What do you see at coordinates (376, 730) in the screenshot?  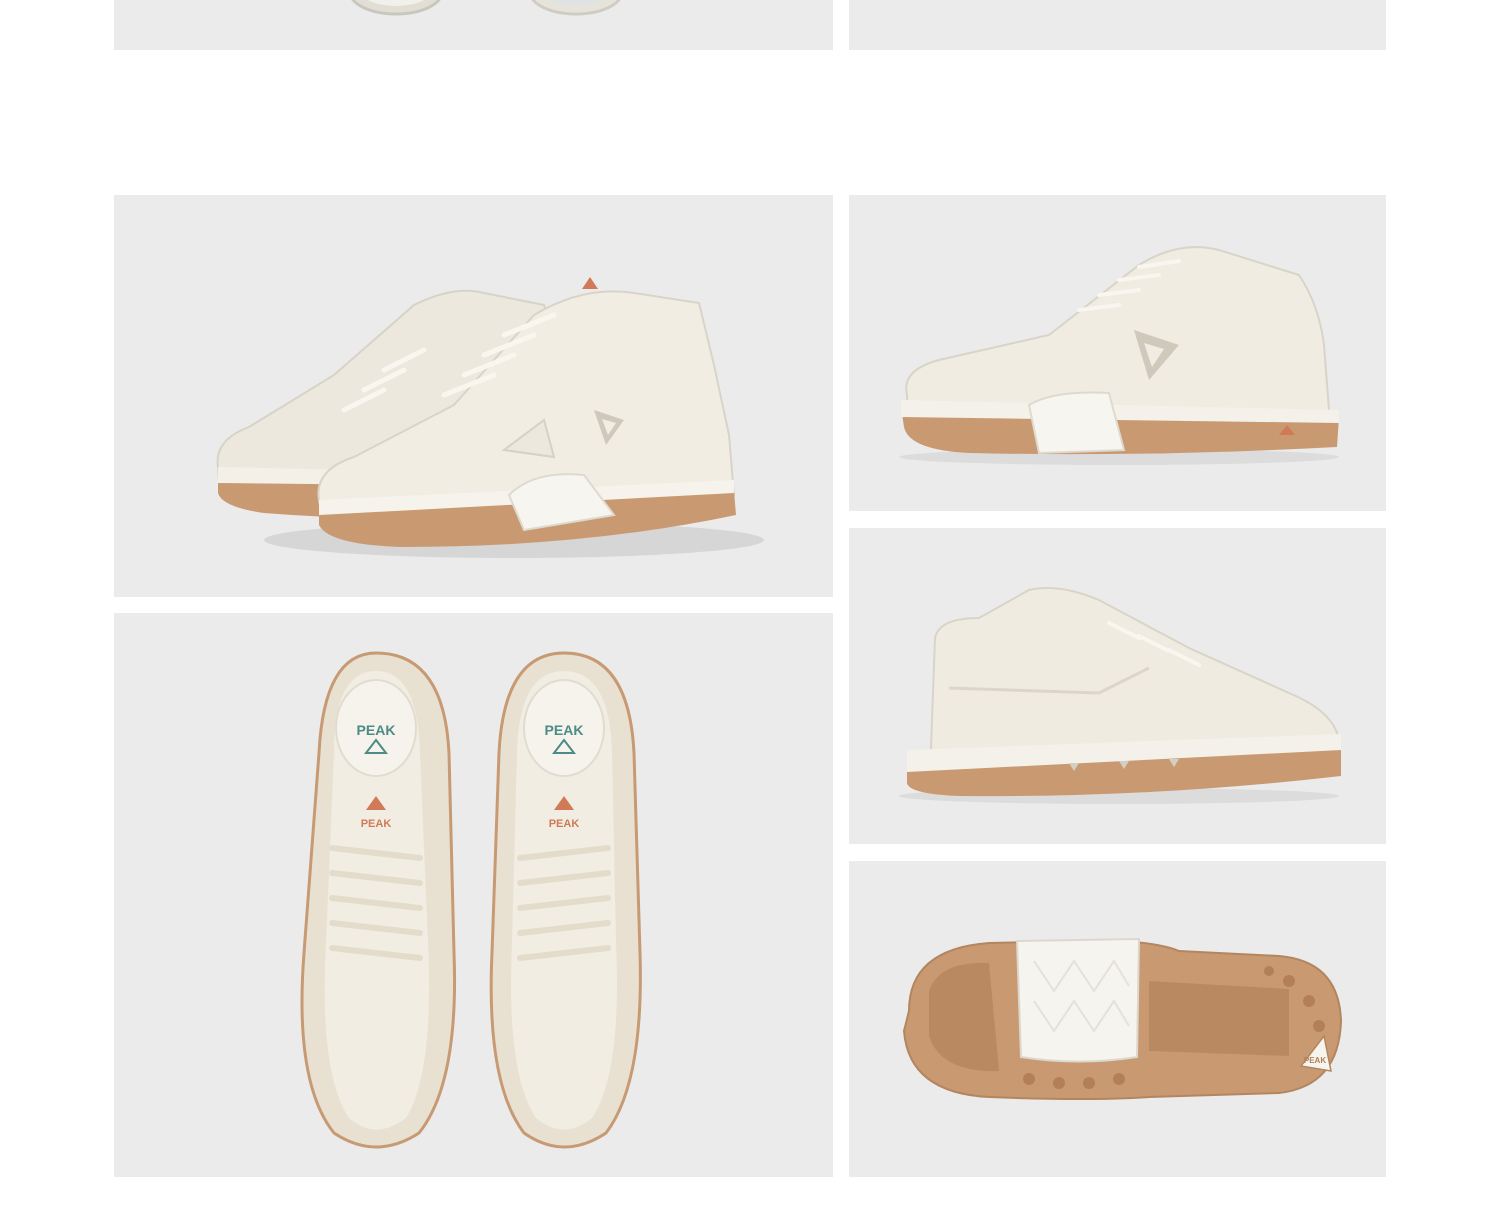 I see `insole-logo-left: PEAK` at bounding box center [376, 730].